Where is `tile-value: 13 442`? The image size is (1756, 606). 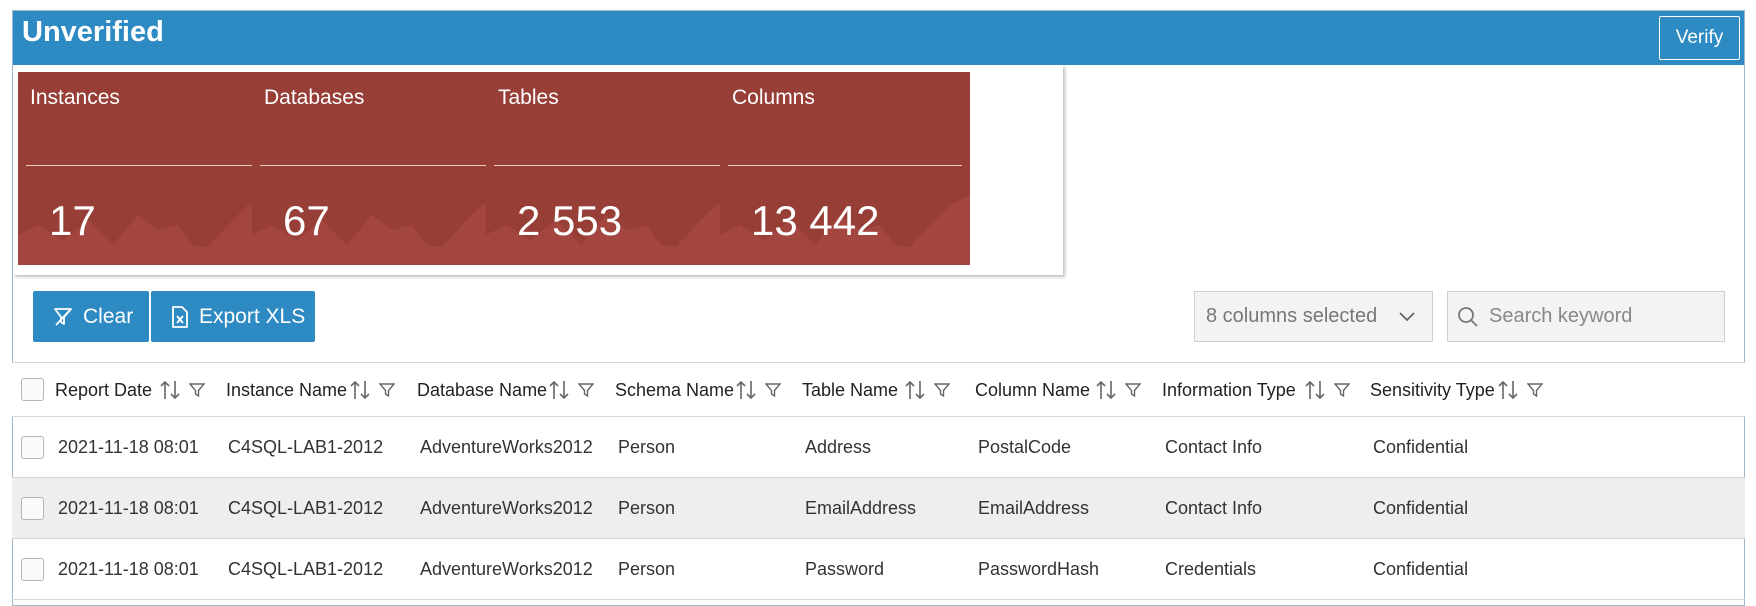 tile-value: 13 442 is located at coordinates (815, 220).